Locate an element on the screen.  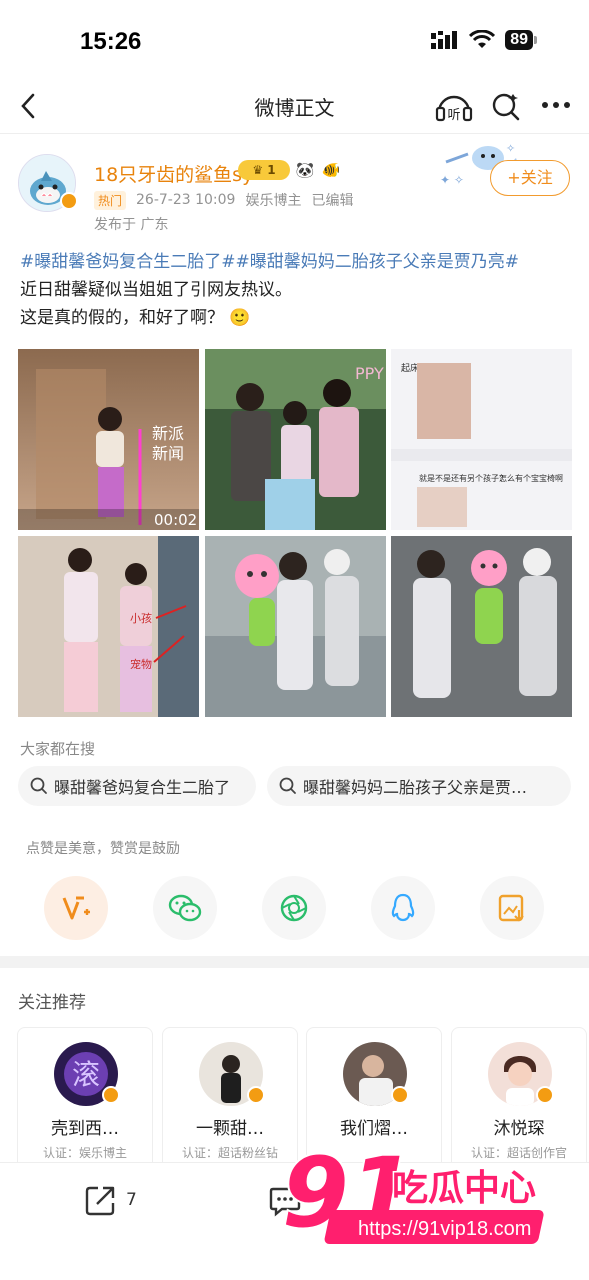
cellular-signal-icon is located at coordinates (444, 40).